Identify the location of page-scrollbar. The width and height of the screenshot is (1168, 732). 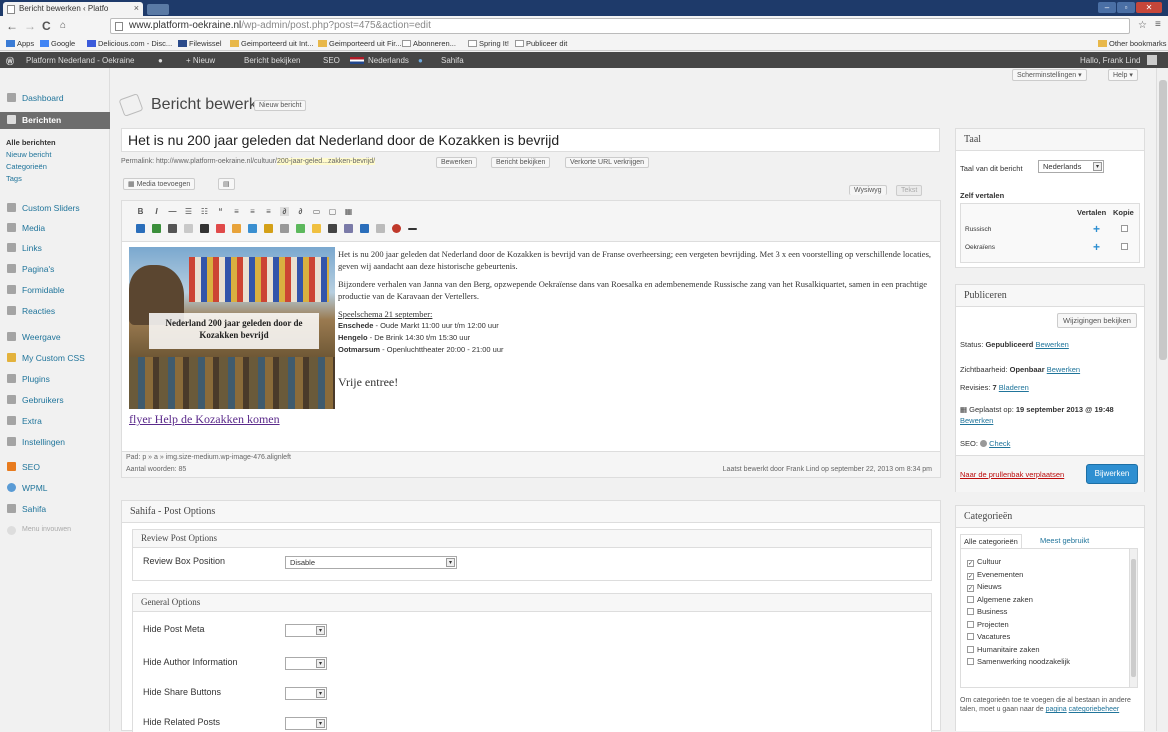
(1162, 399).